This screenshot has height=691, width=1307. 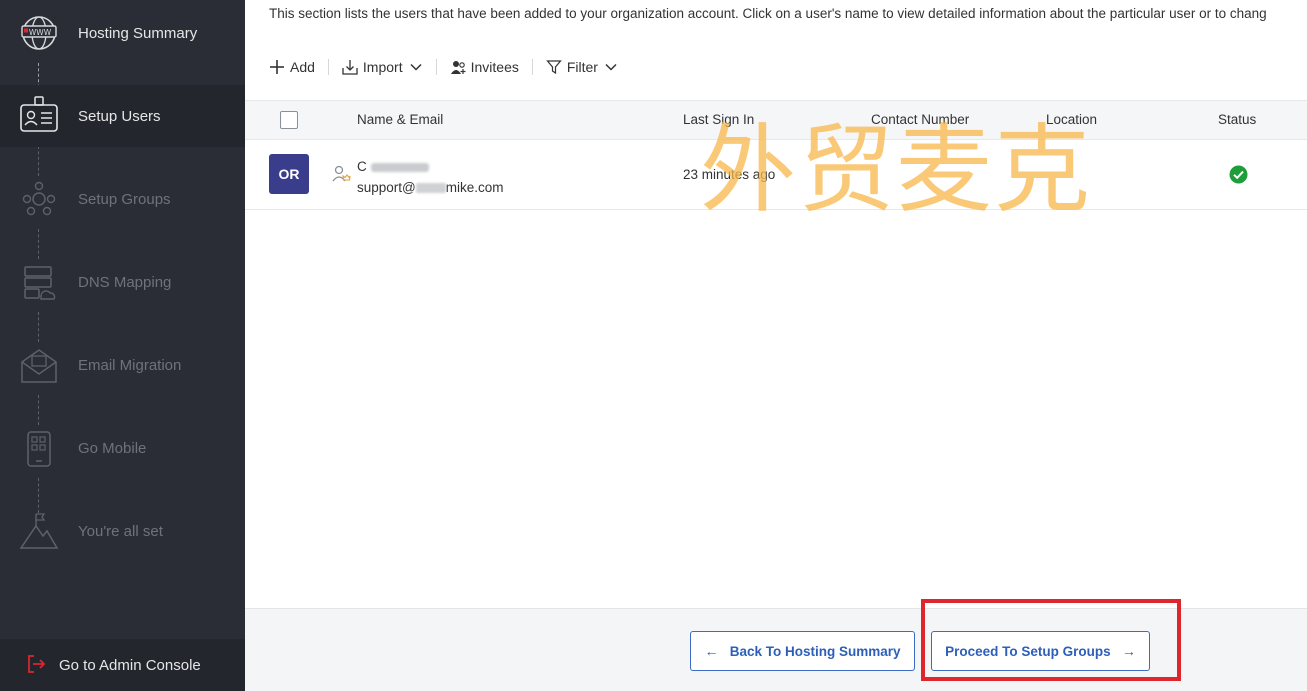 What do you see at coordinates (39, 448) in the screenshot?
I see `mobile-icon` at bounding box center [39, 448].